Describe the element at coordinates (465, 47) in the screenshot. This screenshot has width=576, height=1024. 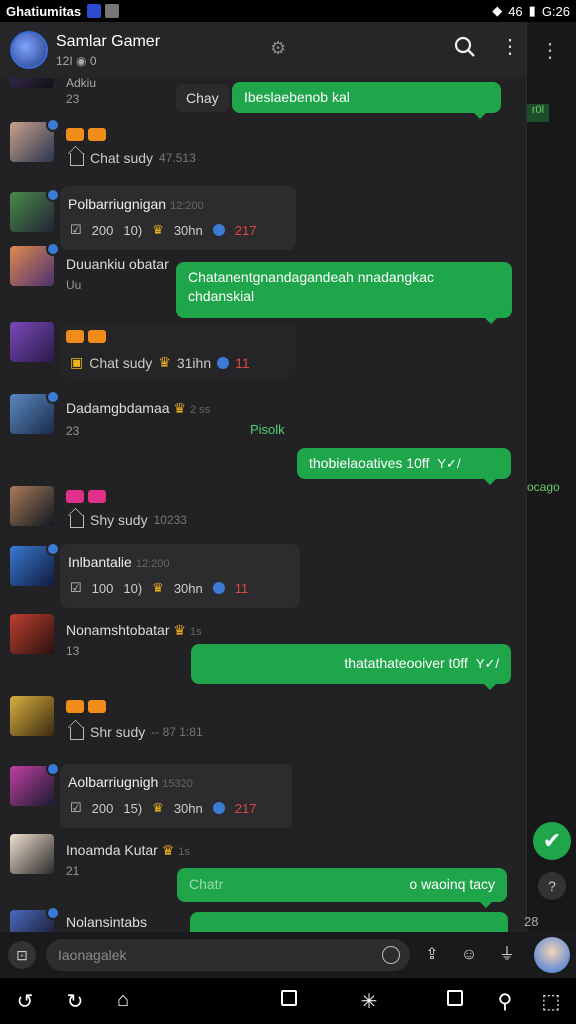
I see `search-icon` at that location.